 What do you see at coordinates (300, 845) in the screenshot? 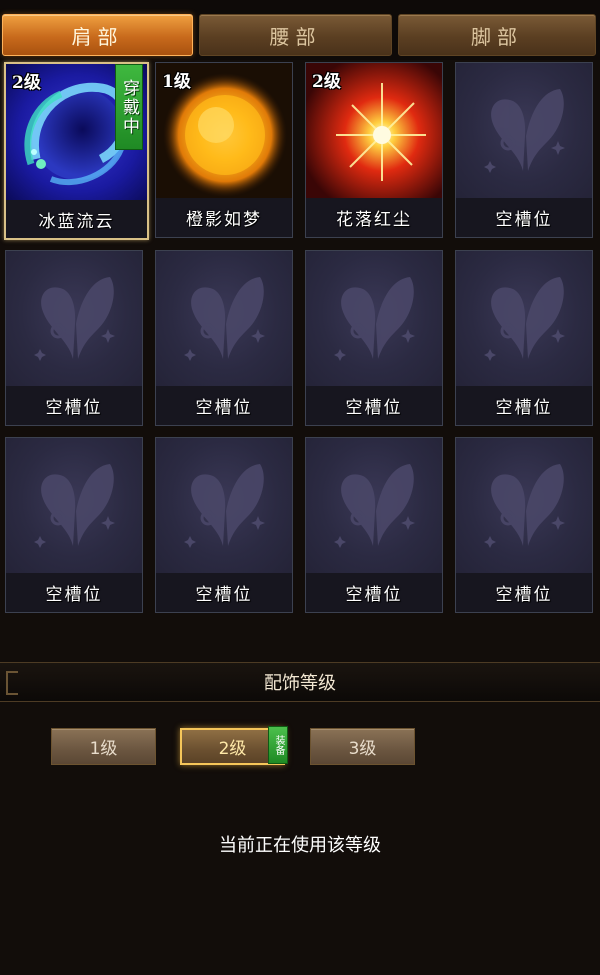
I see `level-status-text: 当前正在使用该等级` at bounding box center [300, 845].